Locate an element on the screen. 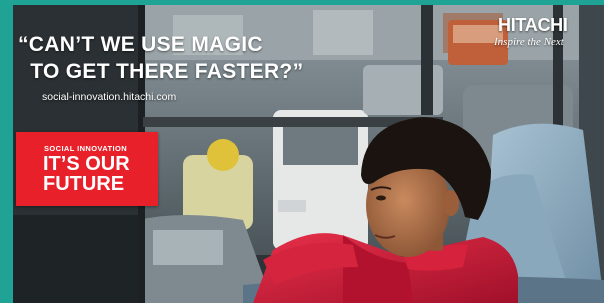 The height and width of the screenshot is (303, 604). badge-title-line1: IT’S OUR is located at coordinates (86, 164).